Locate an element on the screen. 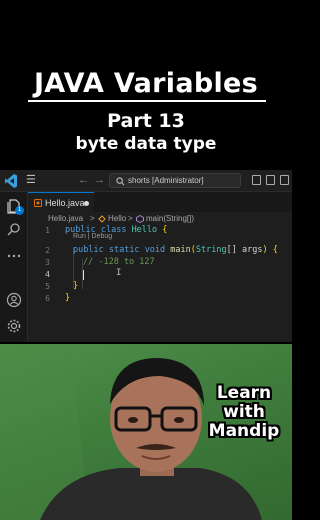 The image size is (320, 520). line-number: 1 is located at coordinates (47, 230).